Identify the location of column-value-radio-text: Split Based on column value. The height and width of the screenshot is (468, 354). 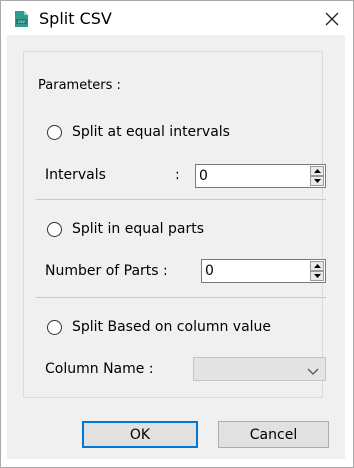
(172, 327).